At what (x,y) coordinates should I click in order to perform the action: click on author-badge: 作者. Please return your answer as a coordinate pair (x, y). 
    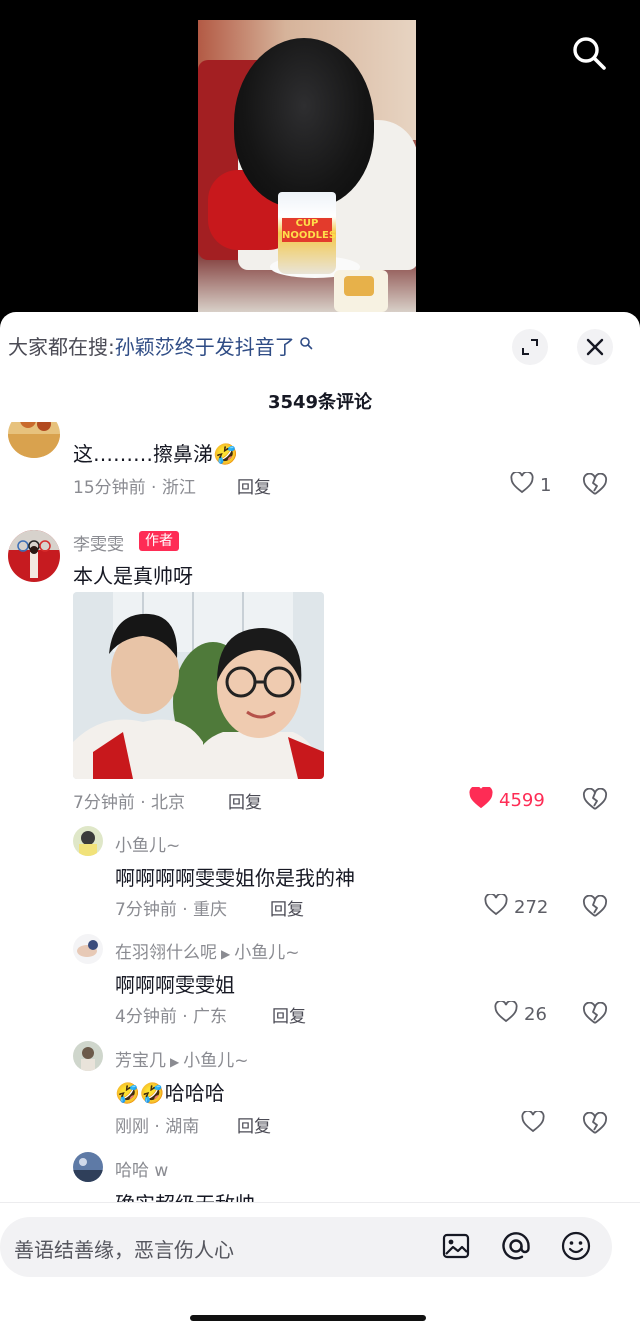
    Looking at the image, I should click on (159, 541).